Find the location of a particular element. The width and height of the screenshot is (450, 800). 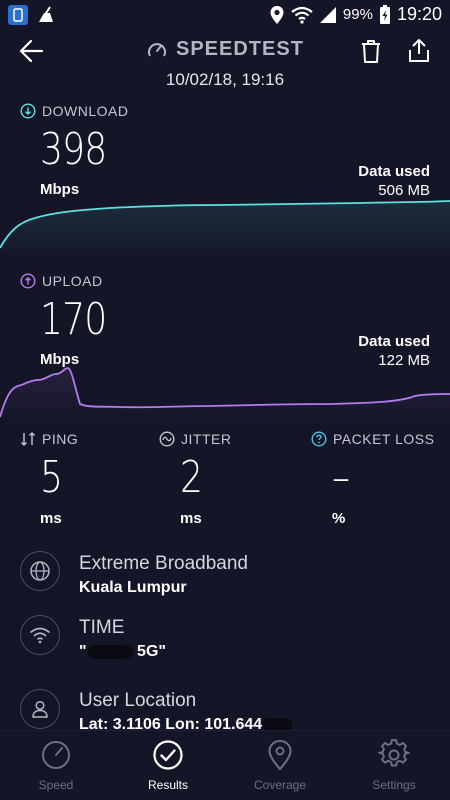

jitter-label-text: JITTER is located at coordinates (206, 439).